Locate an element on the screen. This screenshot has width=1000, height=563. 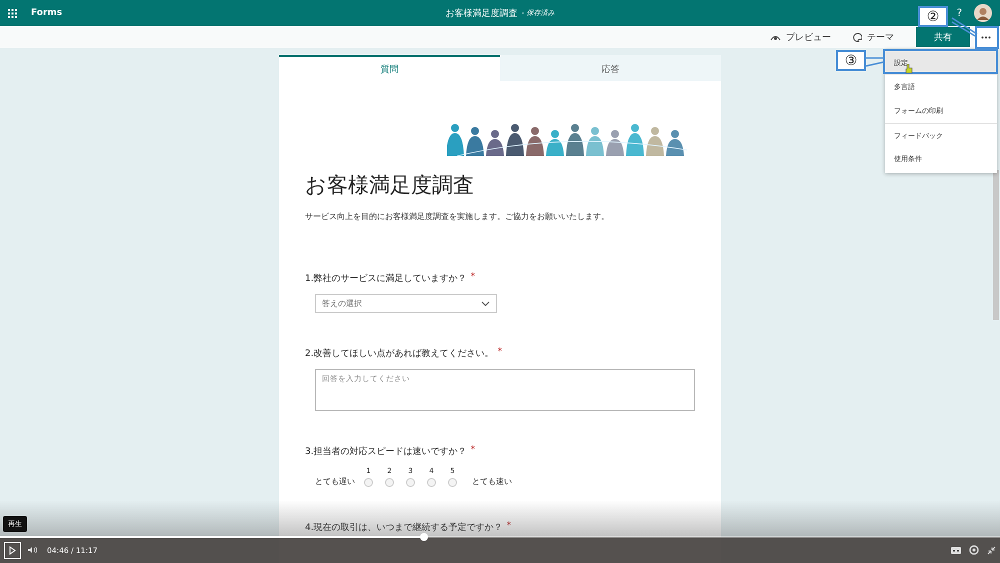
preview-button: プレビュー is located at coordinates (800, 37).